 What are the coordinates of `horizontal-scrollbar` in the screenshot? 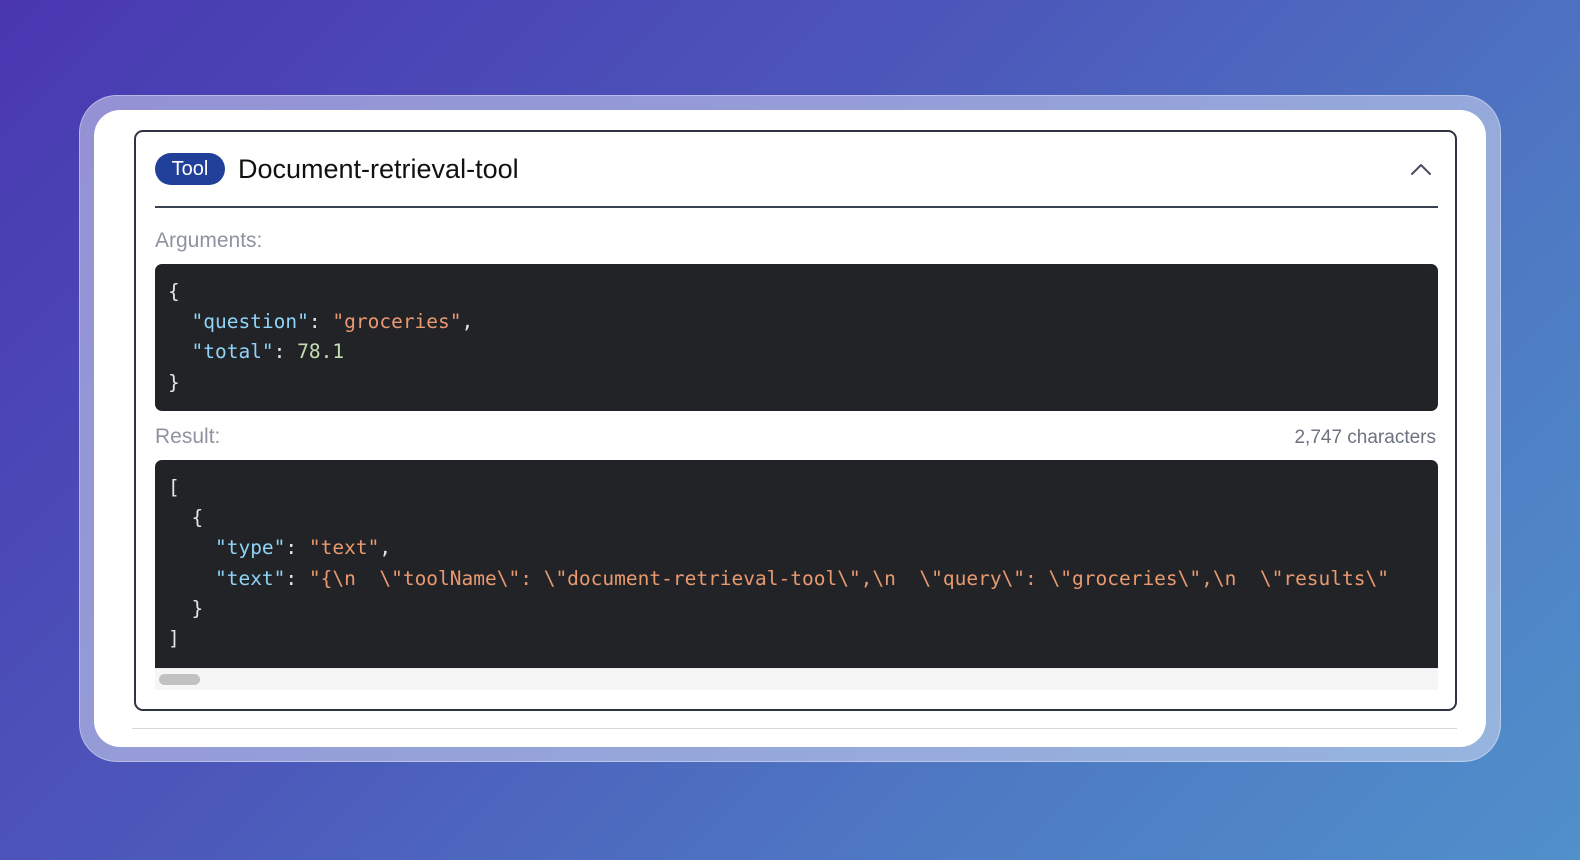 It's located at (796, 679).